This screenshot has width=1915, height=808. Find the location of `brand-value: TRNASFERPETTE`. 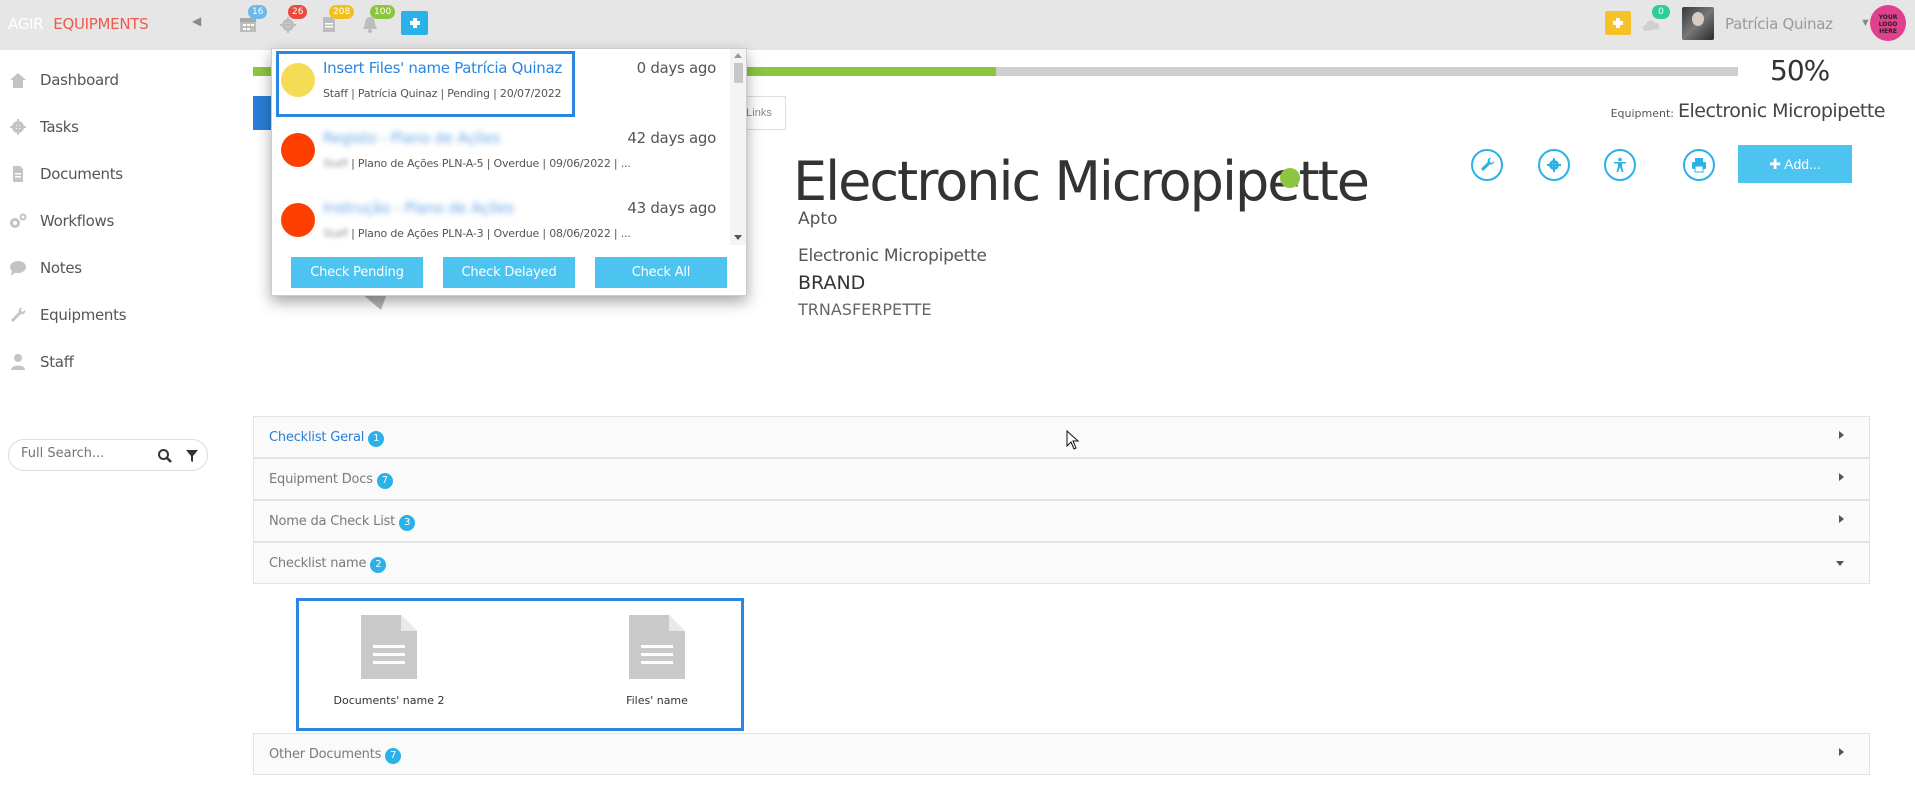

brand-value: TRNASFERPETTE is located at coordinates (865, 309).